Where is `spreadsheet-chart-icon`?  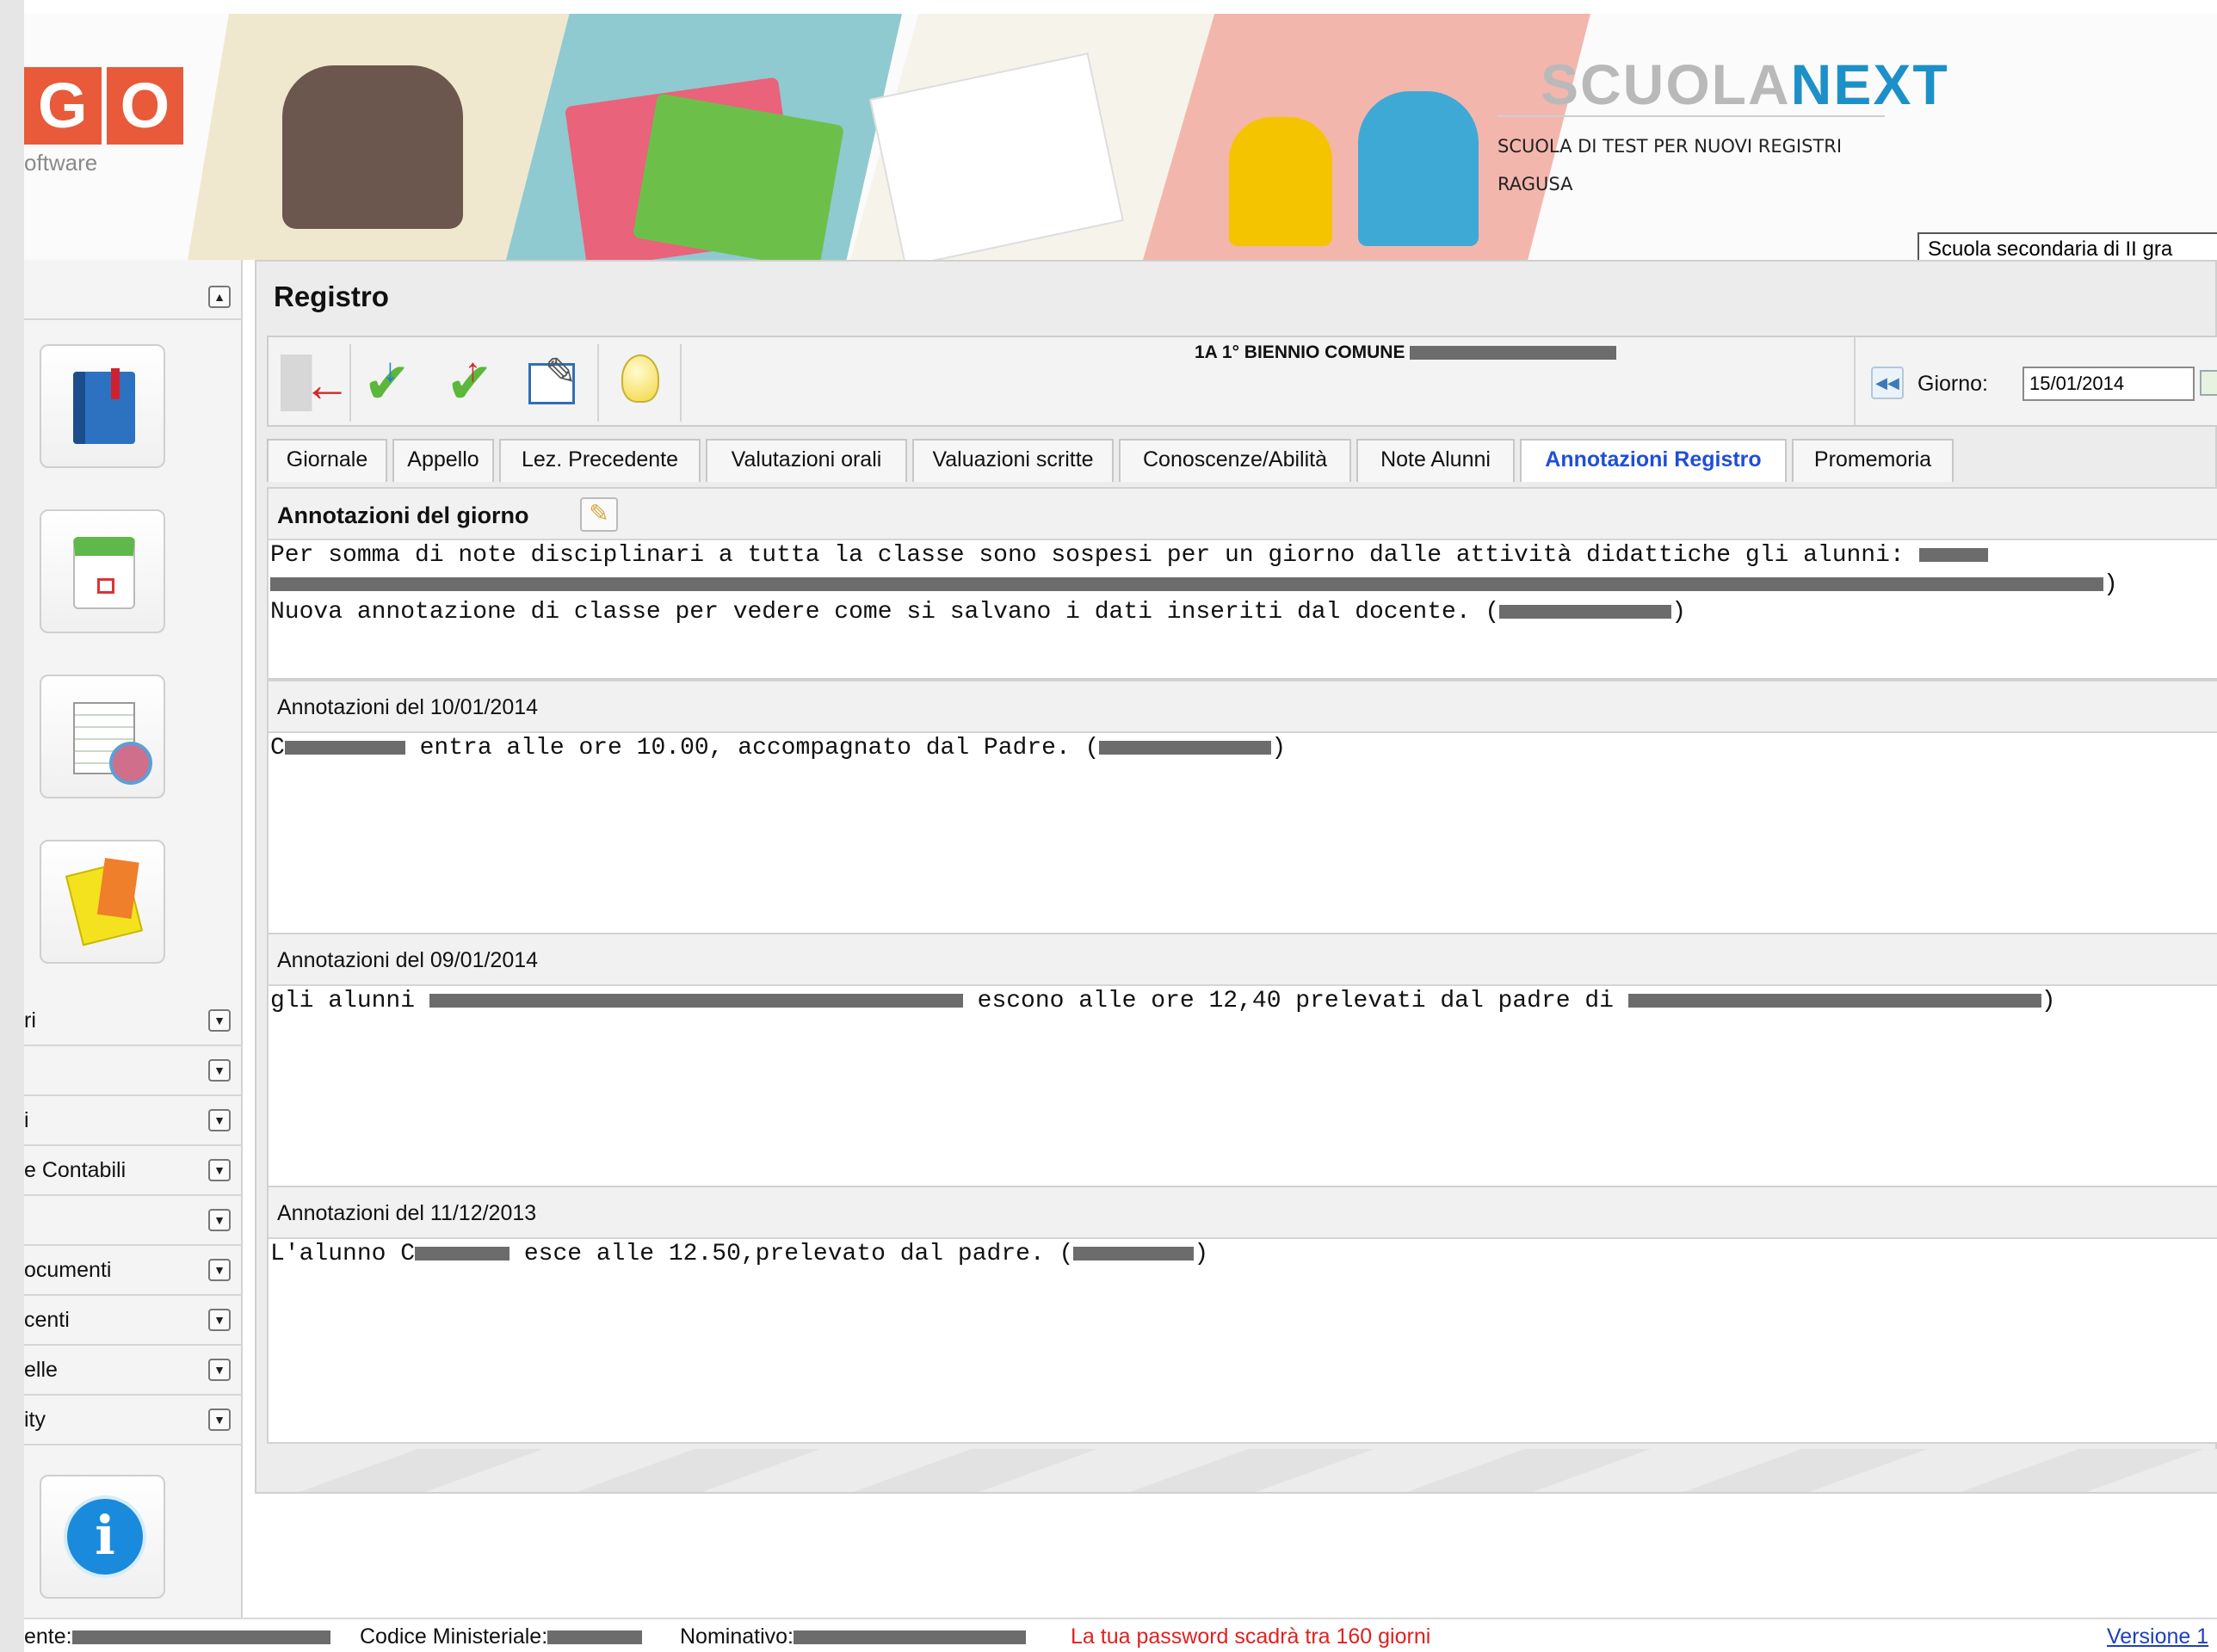
spreadsheet-chart-icon is located at coordinates (112, 743).